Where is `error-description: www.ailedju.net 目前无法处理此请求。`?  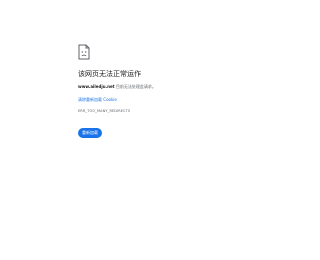 error-description: www.ailedju.net 目前无法处理此请求。 is located at coordinates (178, 87).